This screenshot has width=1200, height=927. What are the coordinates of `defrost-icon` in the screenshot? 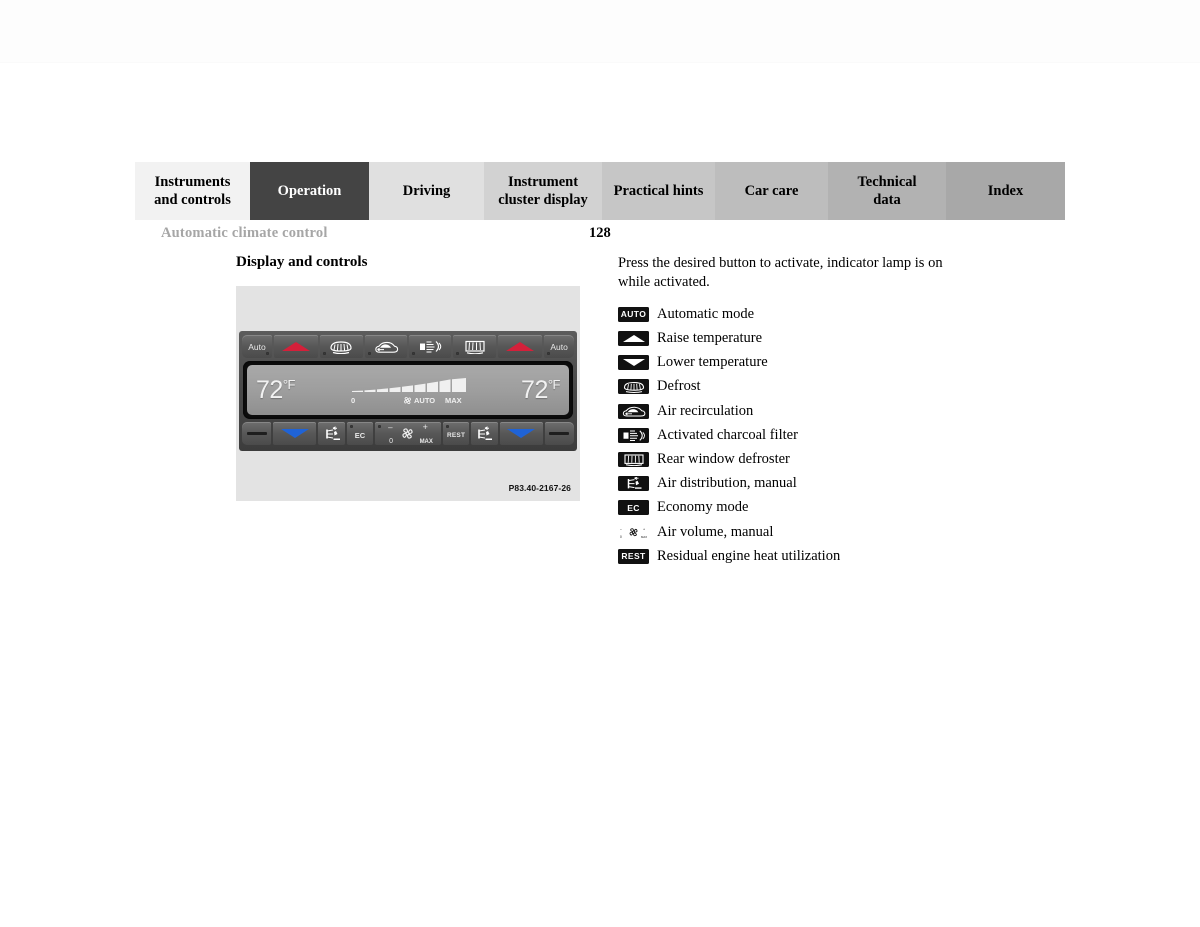 It's located at (341, 347).